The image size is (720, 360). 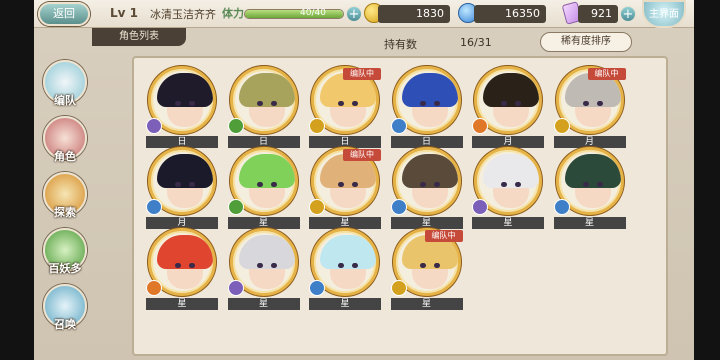 What do you see at coordinates (414, 14) in the screenshot?
I see `coin-count: 1830` at bounding box center [414, 14].